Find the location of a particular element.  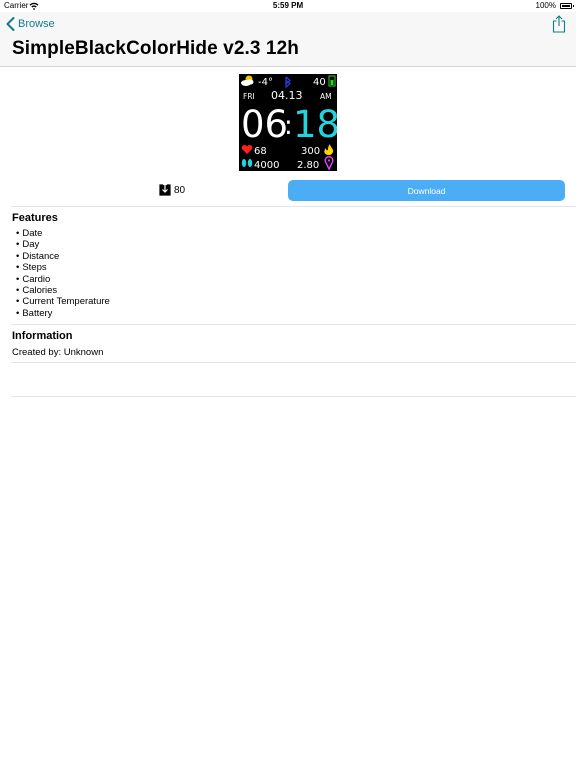

status-time: 5:59 PM is located at coordinates (288, 5).